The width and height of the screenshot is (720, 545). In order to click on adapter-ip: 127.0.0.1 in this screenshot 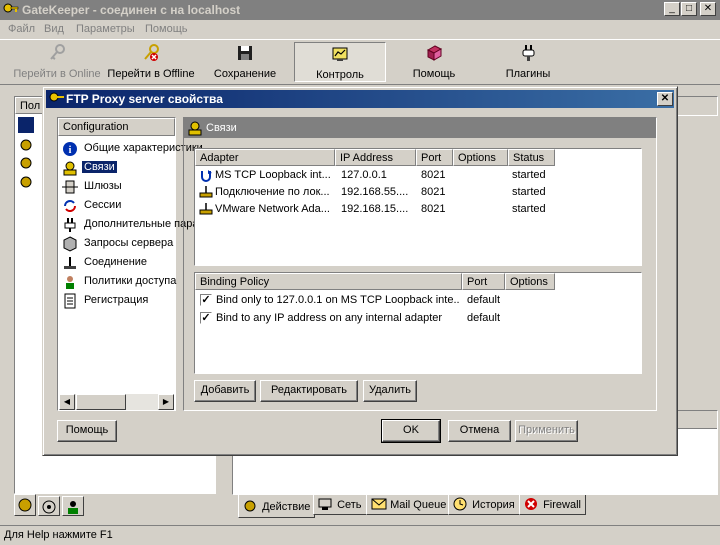, I will do `click(364, 175)`.